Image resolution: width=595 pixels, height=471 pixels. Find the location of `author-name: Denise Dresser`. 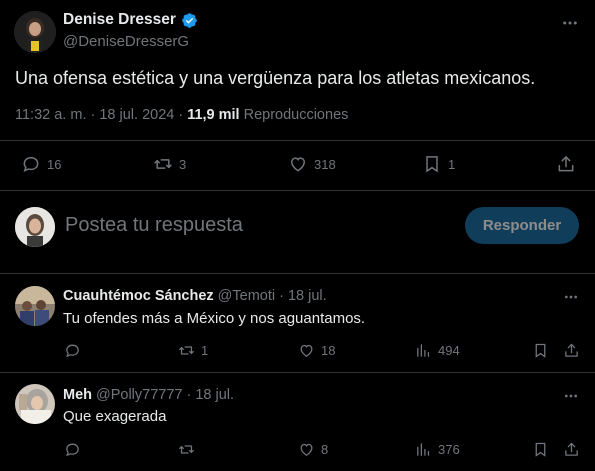

author-name: Denise Dresser is located at coordinates (130, 20).